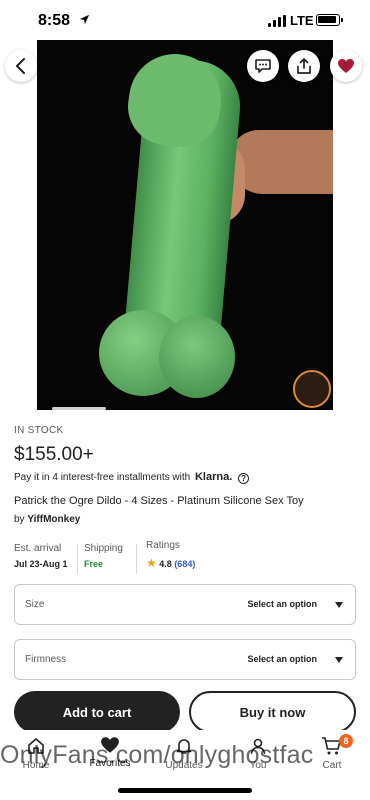  Describe the element at coordinates (103, 548) in the screenshot. I see `shipping-label: Shipping` at that location.